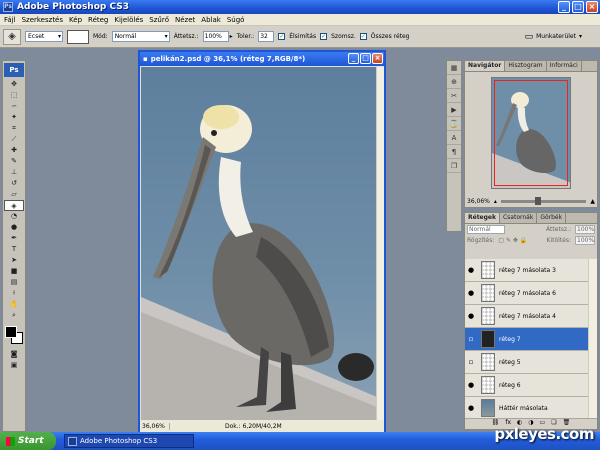 Image resolution: width=600 pixels, height=450 pixels. What do you see at coordinates (478, 201) in the screenshot?
I see `navigator-zoom-value: 36,06%` at bounding box center [478, 201].